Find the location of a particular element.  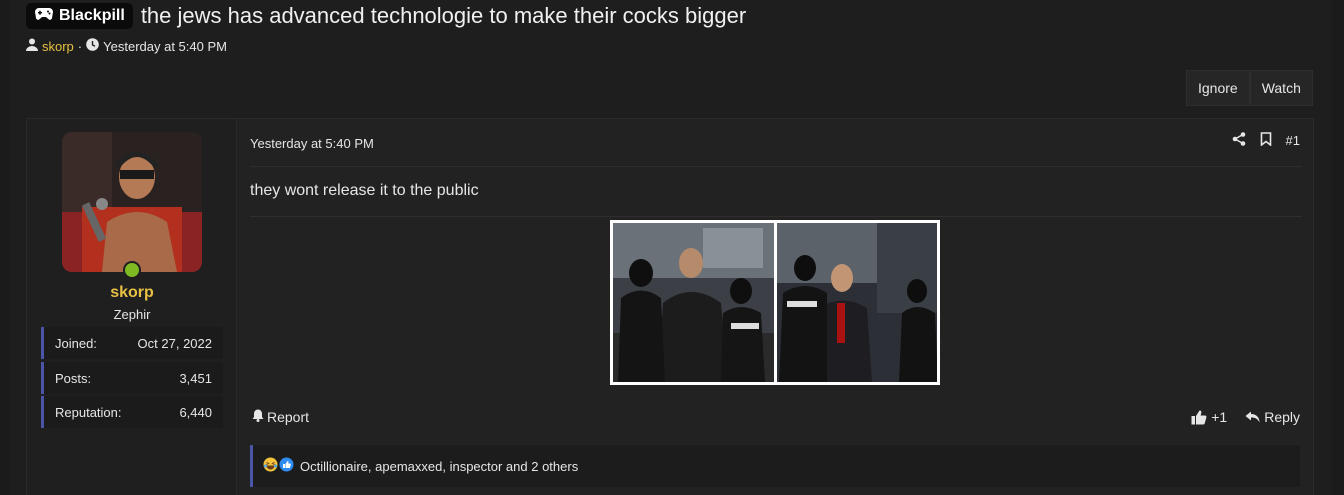

report-label: Report is located at coordinates (288, 417).